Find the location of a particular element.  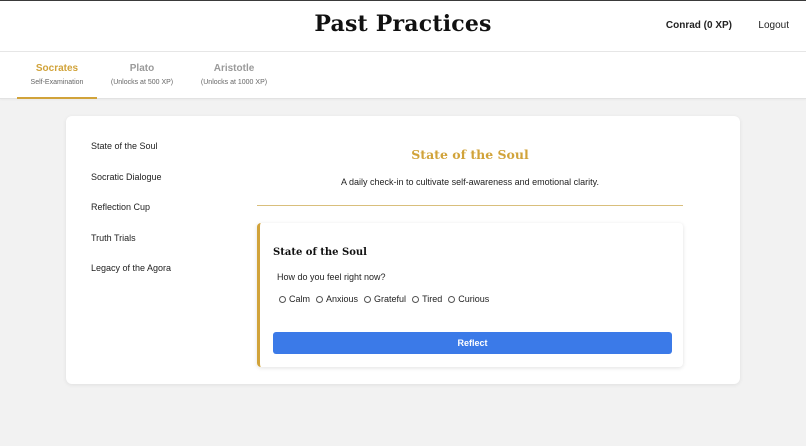

mood-option-label: Calm is located at coordinates (300, 299).